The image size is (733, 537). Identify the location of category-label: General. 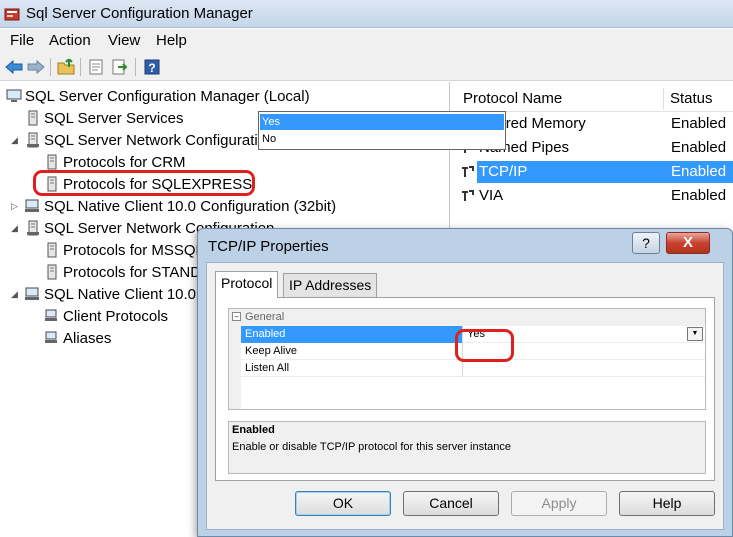
(265, 317).